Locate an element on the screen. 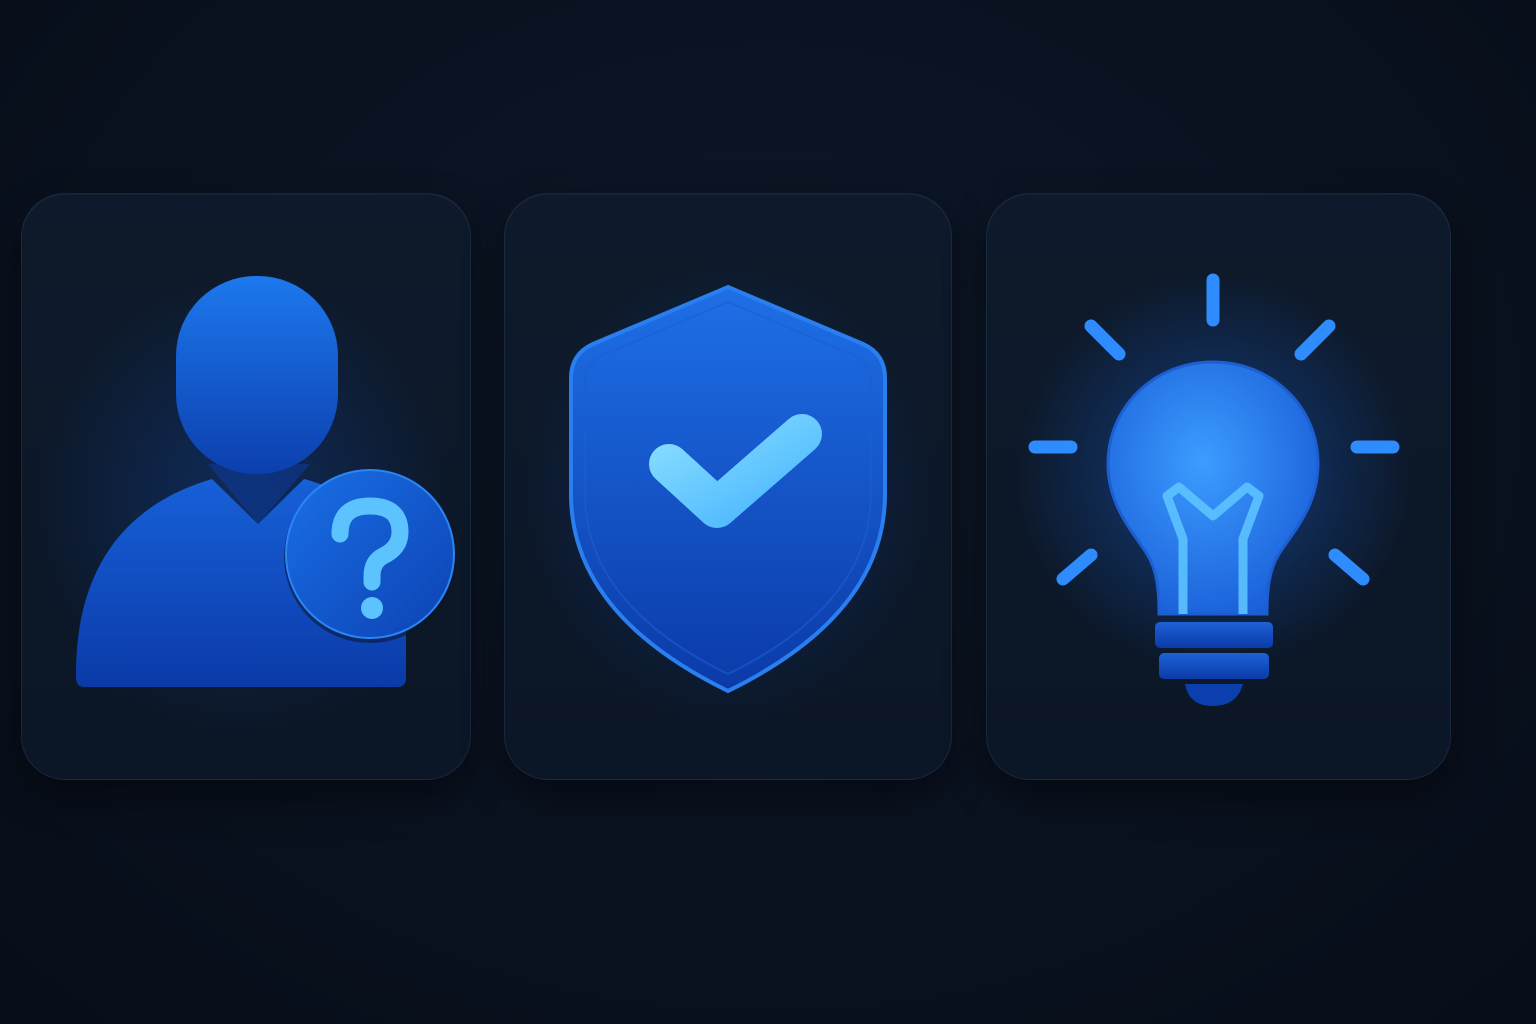 This screenshot has width=1536, height=1024. bulb-base-ring is located at coordinates (1214, 635).